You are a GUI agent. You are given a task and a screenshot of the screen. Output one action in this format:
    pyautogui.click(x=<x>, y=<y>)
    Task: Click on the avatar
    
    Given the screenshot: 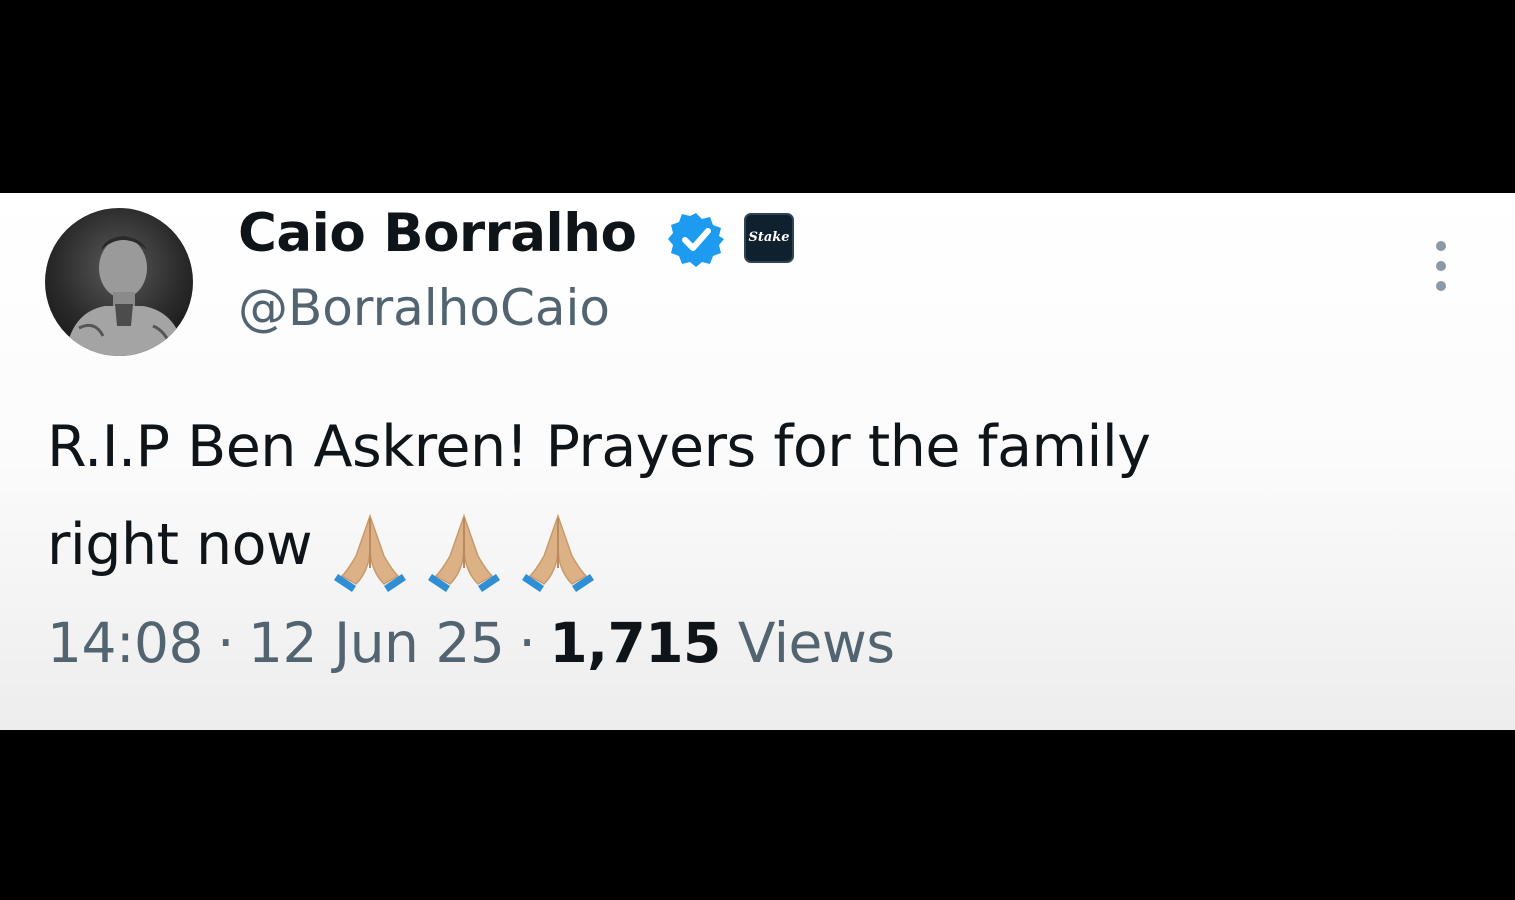 What is the action you would take?
    pyautogui.click(x=119, y=282)
    